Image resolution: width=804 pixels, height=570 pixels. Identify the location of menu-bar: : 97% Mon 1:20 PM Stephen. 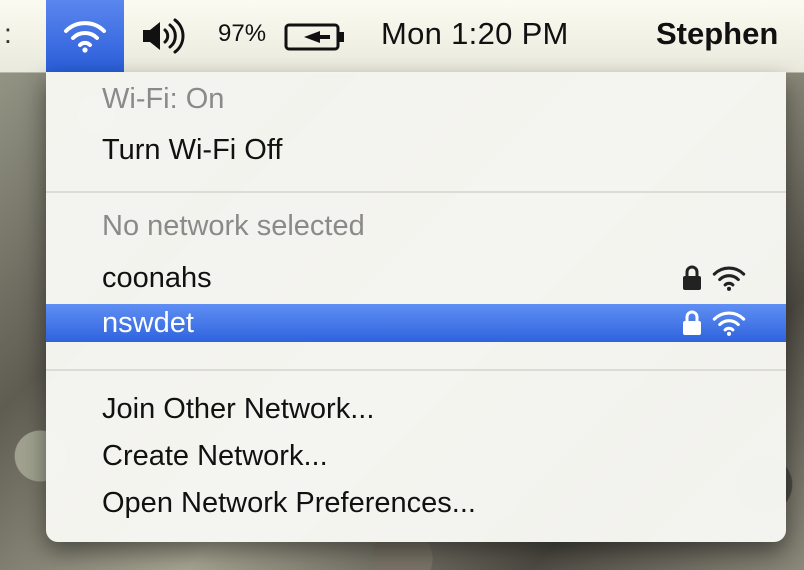
(402, 36).